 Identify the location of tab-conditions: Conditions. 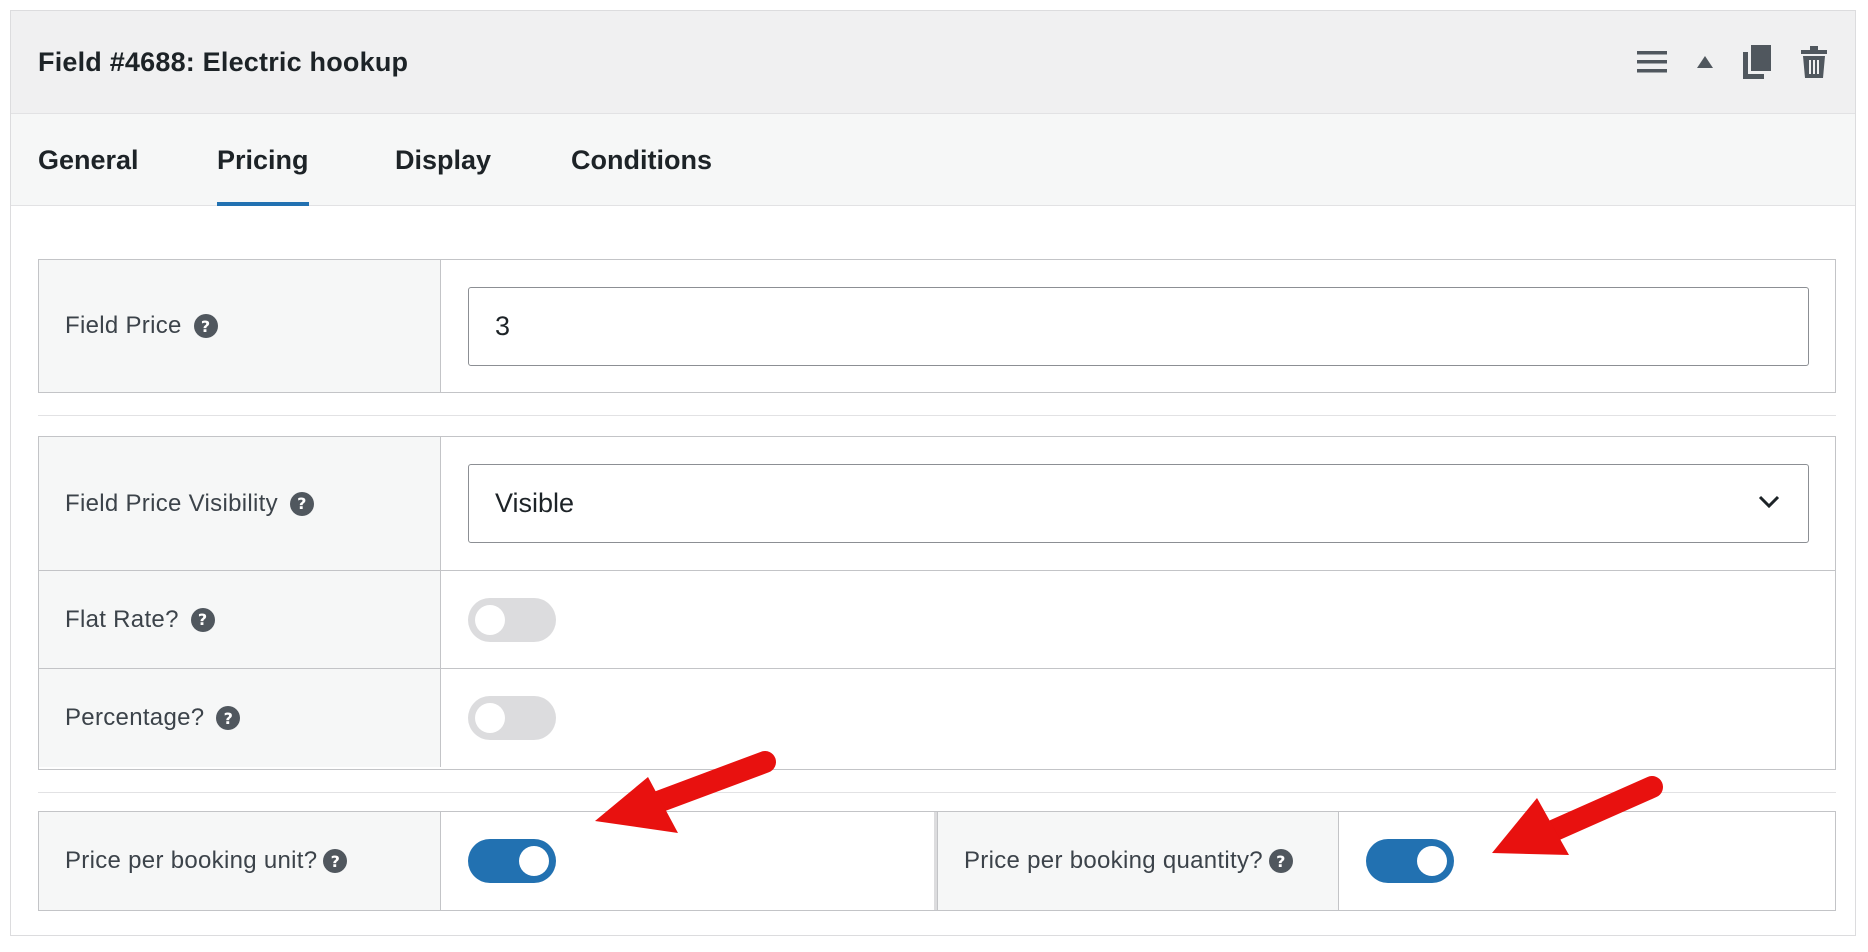
(641, 173).